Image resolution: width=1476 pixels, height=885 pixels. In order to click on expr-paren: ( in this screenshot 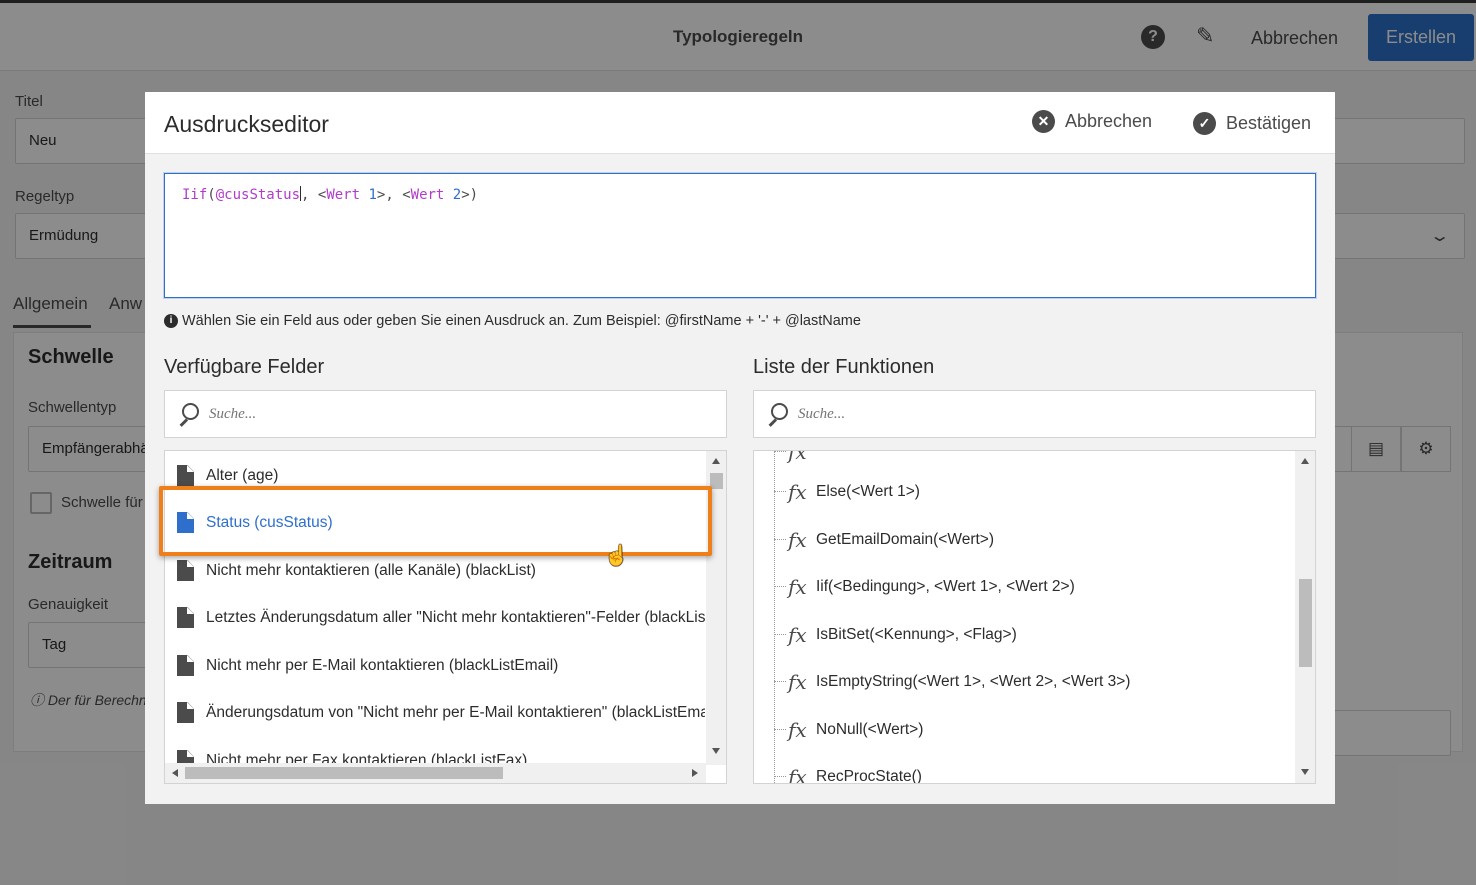, I will do `click(211, 195)`.